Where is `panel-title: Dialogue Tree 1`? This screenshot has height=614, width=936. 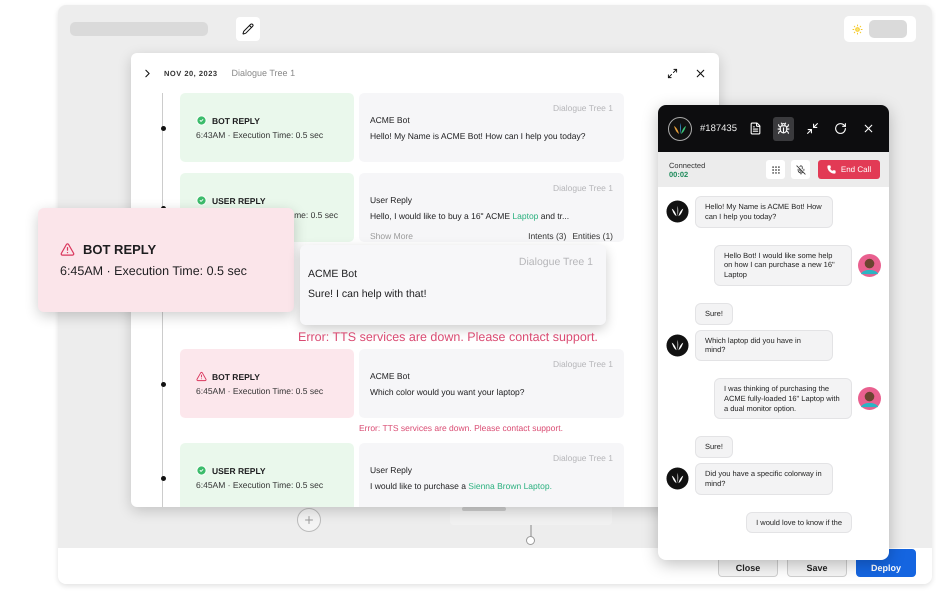 panel-title: Dialogue Tree 1 is located at coordinates (264, 73).